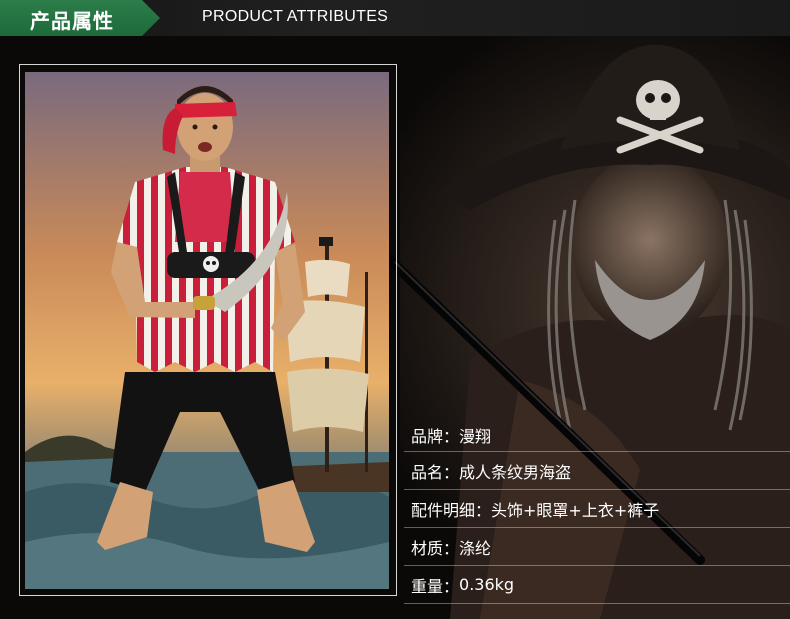  Describe the element at coordinates (597, 585) in the screenshot. I see `attr-row-weight: 重量： 0.36kg` at that location.